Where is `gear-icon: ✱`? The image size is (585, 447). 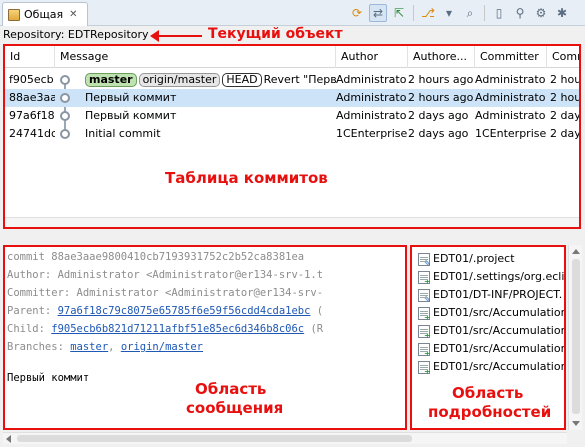 gear-icon: ✱ is located at coordinates (562, 13).